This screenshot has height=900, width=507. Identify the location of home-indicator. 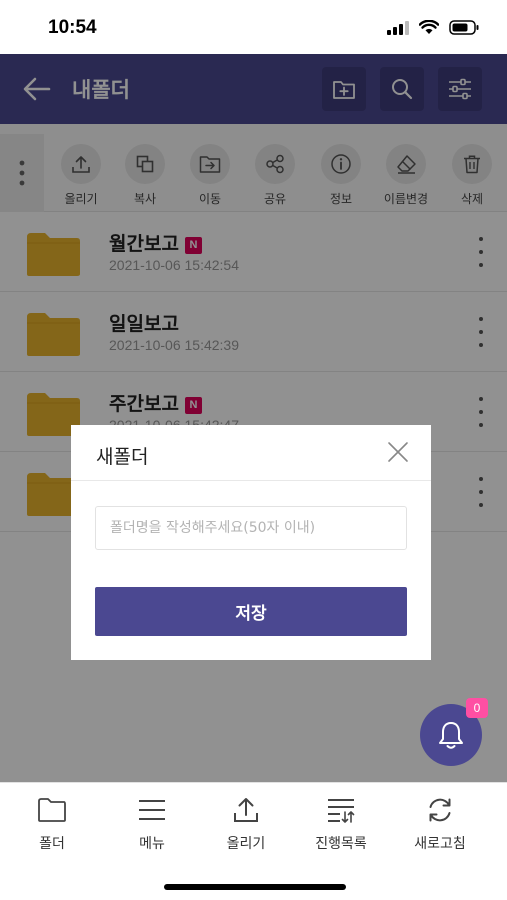
(255, 887).